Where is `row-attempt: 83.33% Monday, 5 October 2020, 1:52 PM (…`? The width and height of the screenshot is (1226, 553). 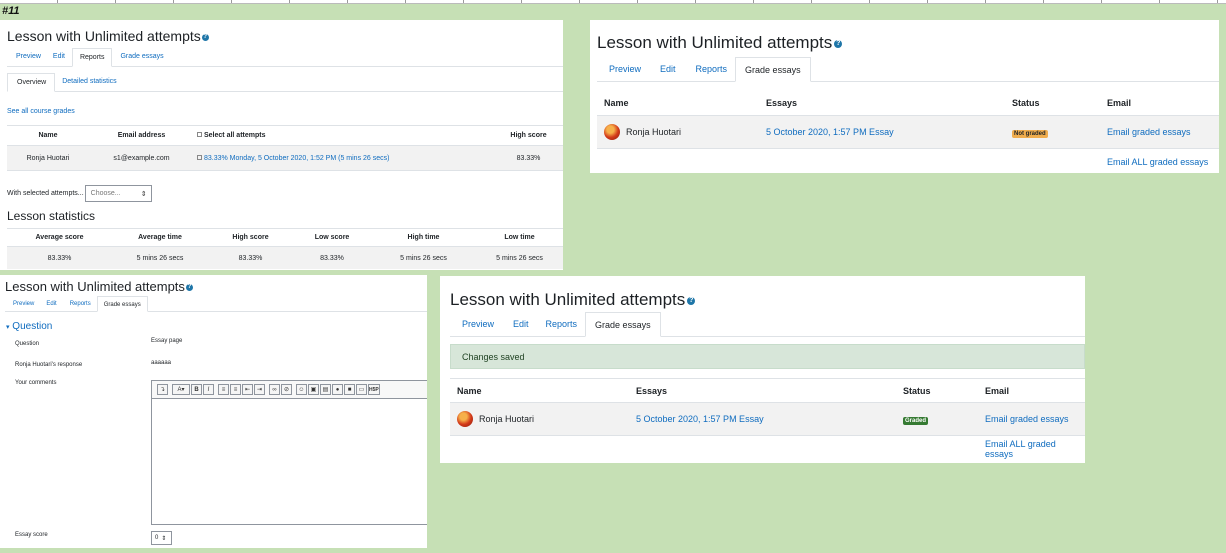 row-attempt: 83.33% Monday, 5 October 2020, 1:52 PM (… is located at coordinates (344, 158).